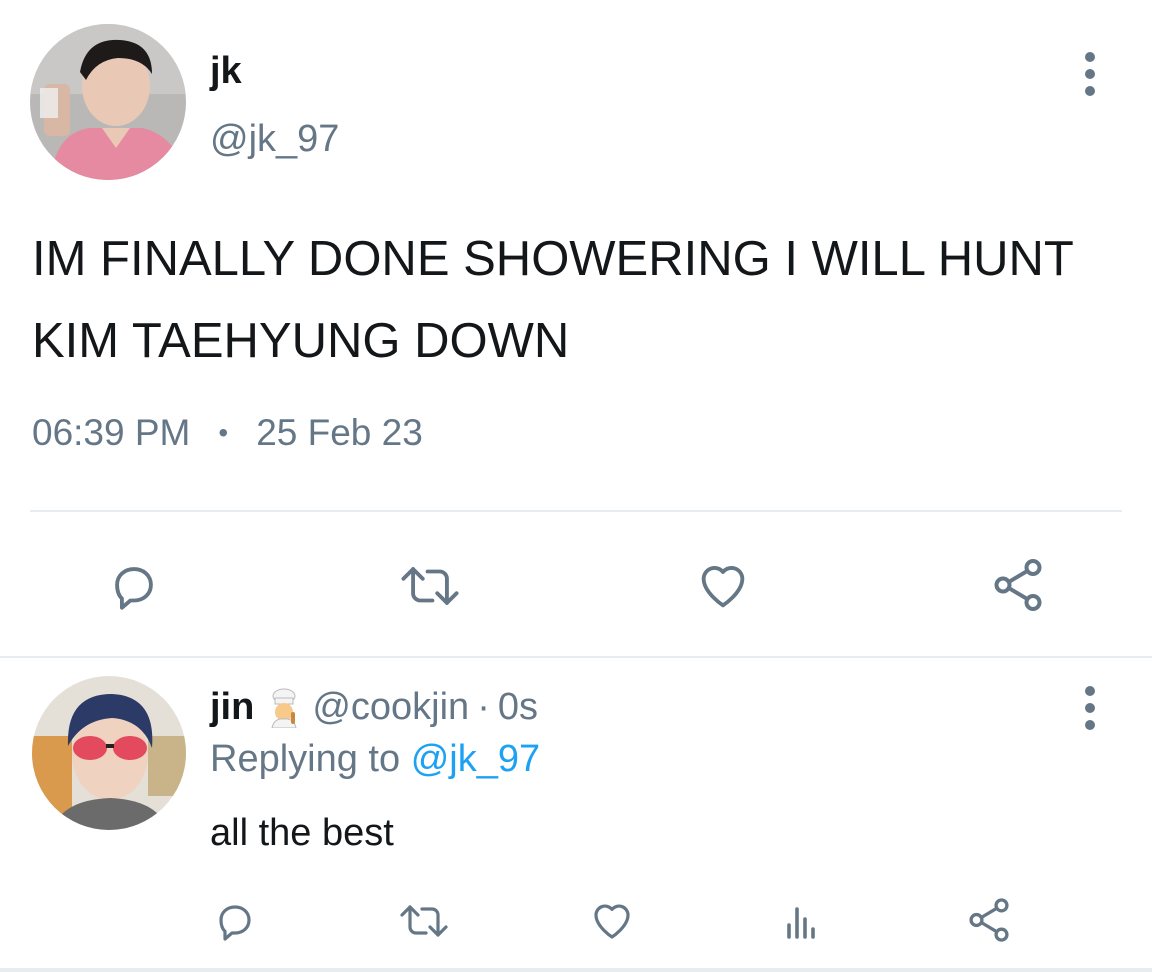 This screenshot has width=1152, height=972. Describe the element at coordinates (305, 759) in the screenshot. I see `replying-prefix: Replying to` at that location.